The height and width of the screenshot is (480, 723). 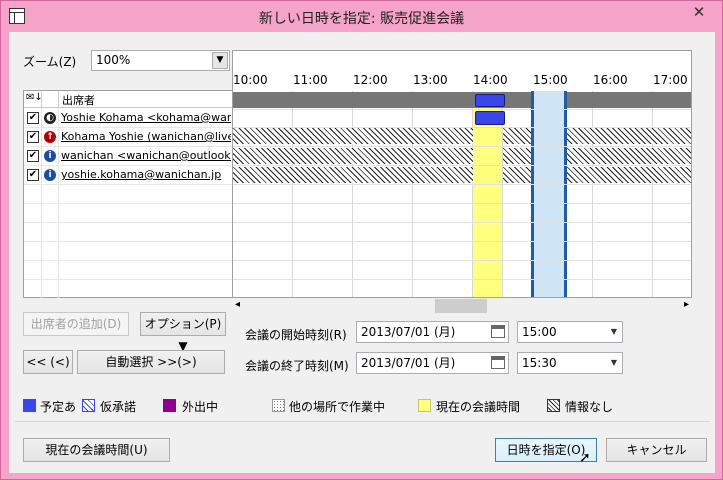 What do you see at coordinates (146, 174) in the screenshot?
I see `attendee-name: yoshie.kohama@wanichan.jp` at bounding box center [146, 174].